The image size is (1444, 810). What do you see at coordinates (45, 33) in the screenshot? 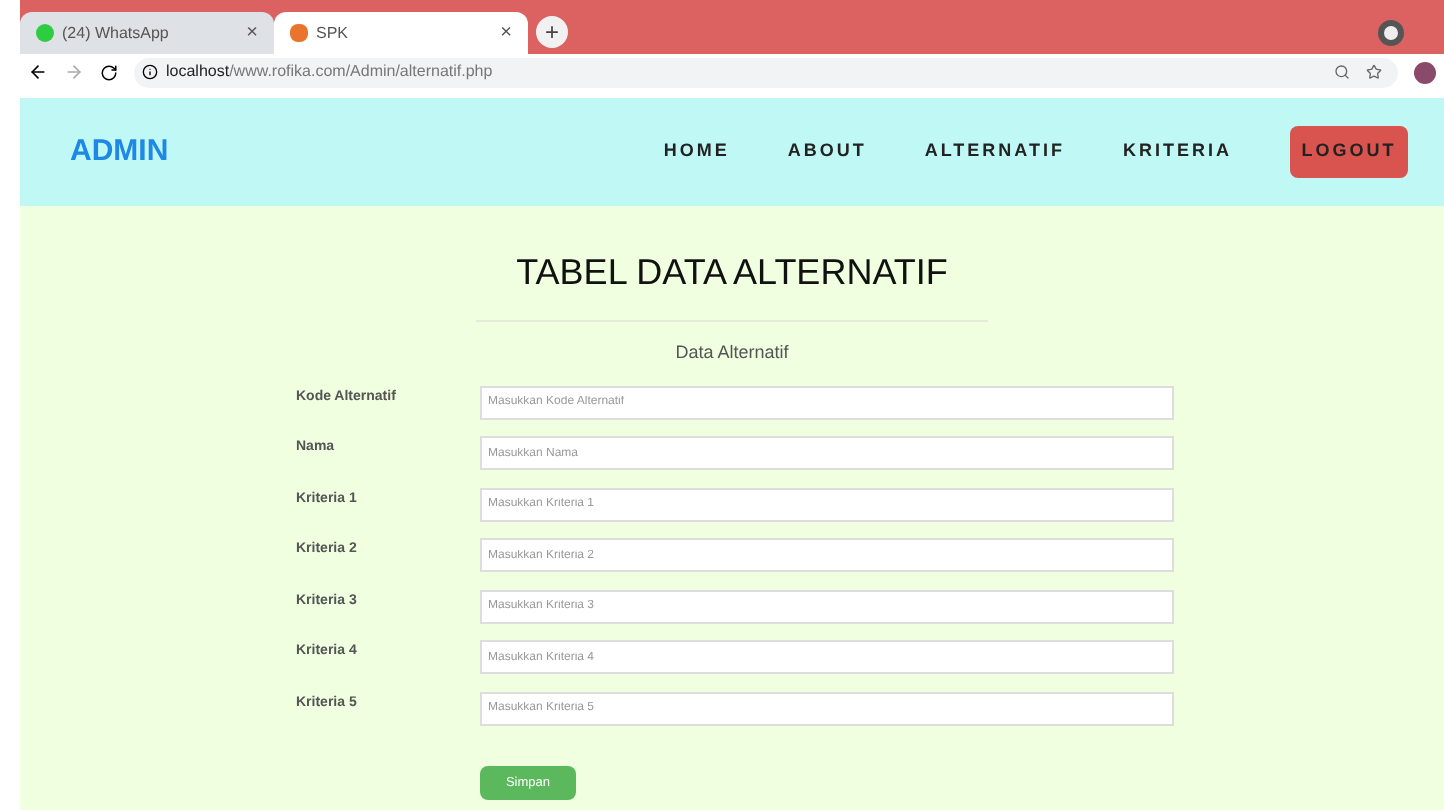
I see `chat-icon` at bounding box center [45, 33].